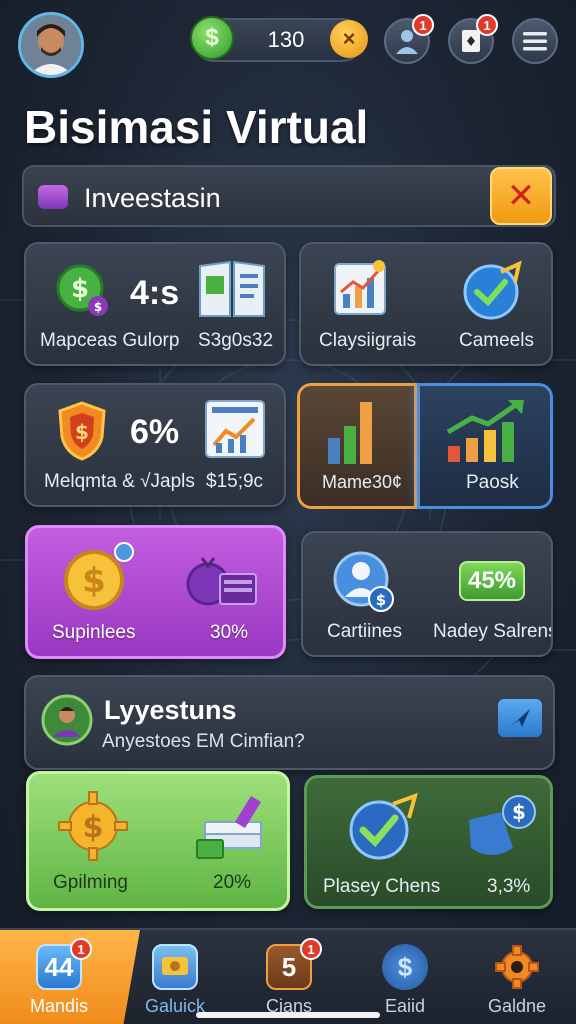 The width and height of the screenshot is (576, 1024). Describe the element at coordinates (493, 631) in the screenshot. I see `card-label-right: Nadey Salrens` at that location.